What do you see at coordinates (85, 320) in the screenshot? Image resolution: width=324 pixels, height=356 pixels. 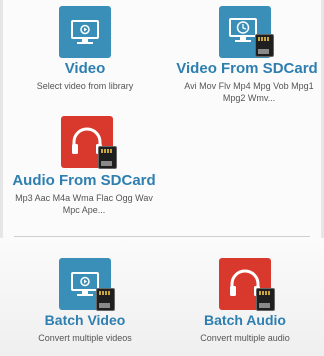 I see `batch-video-title: Batch Video` at bounding box center [85, 320].